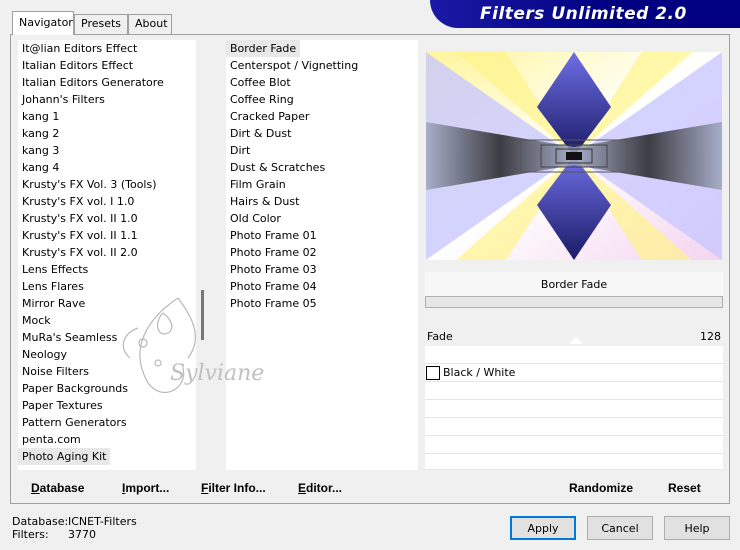 Image resolution: width=740 pixels, height=550 pixels. Describe the element at coordinates (543, 528) in the screenshot. I see `apply-button: Apply` at that location.